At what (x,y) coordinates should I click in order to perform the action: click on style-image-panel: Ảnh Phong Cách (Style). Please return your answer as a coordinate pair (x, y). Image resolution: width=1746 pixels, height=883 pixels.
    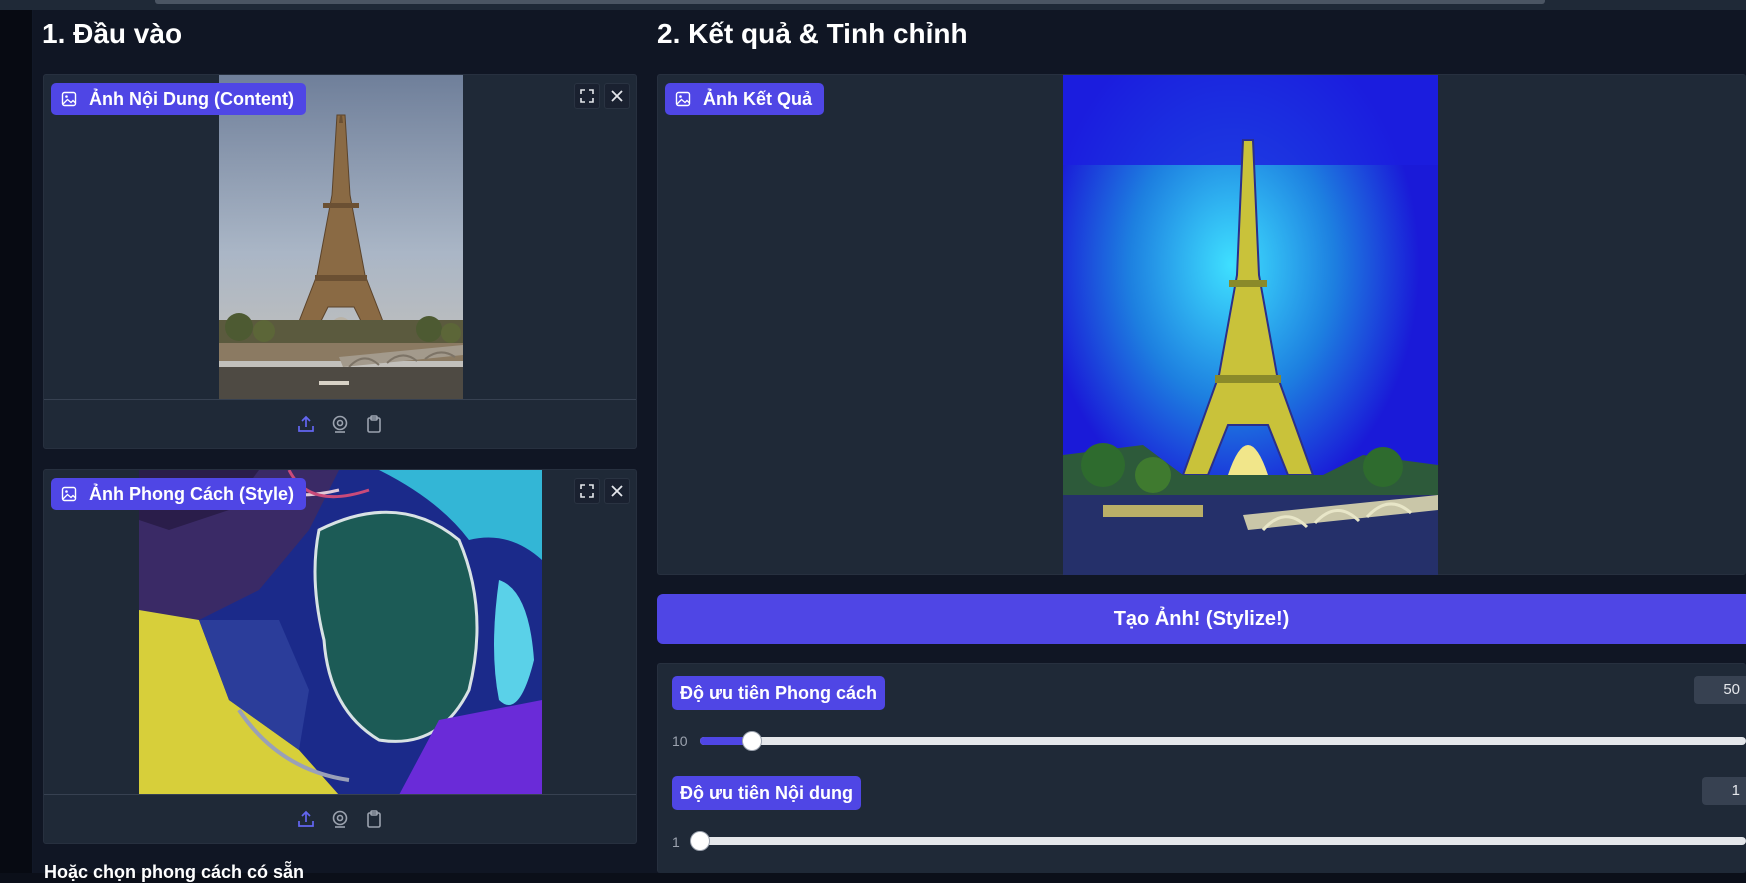
    Looking at the image, I should click on (340, 656).